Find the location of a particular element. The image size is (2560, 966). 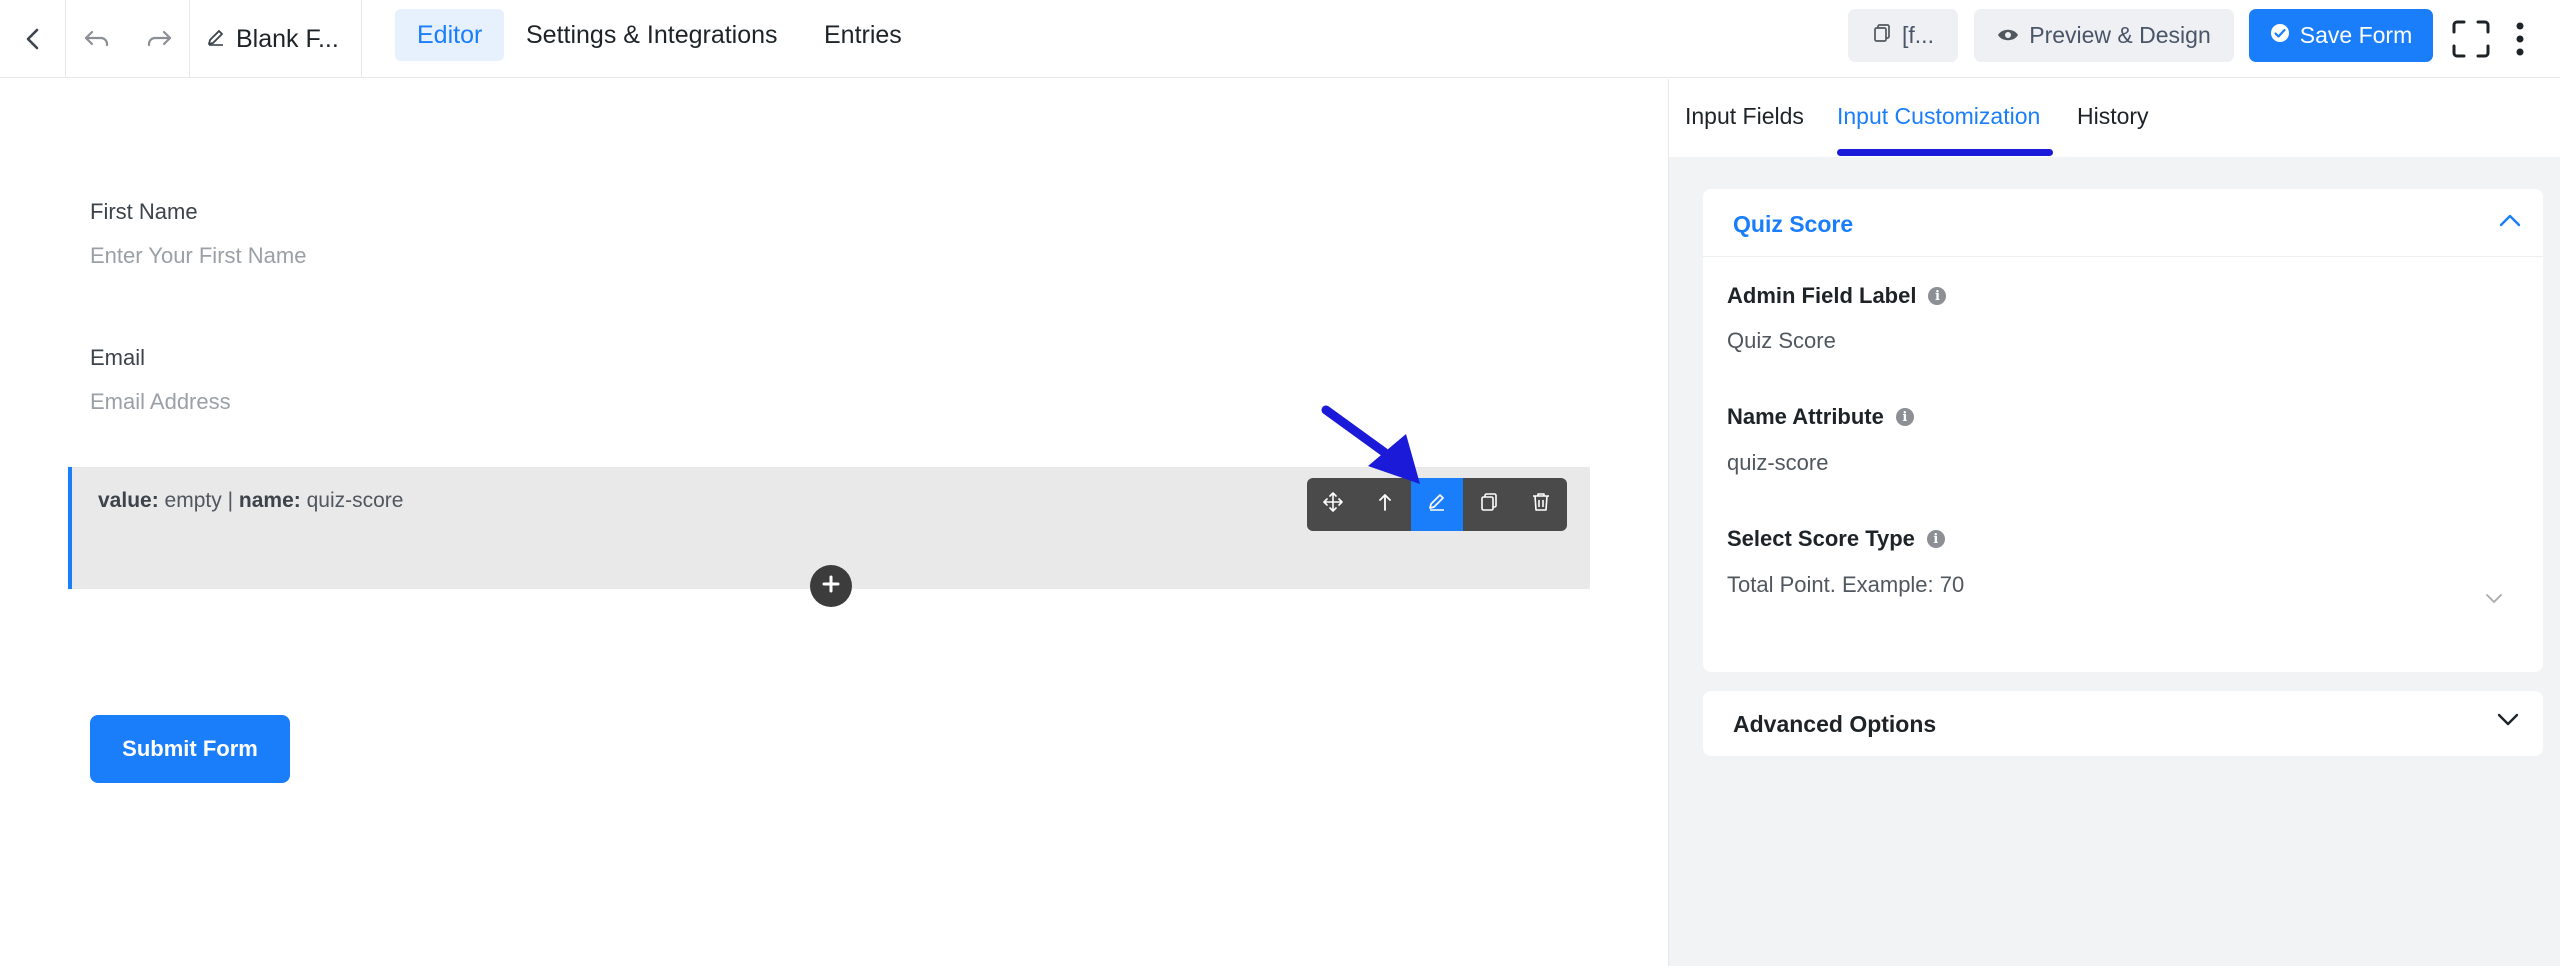

tab-input-customization: Input Customization is located at coordinates (1938, 116).